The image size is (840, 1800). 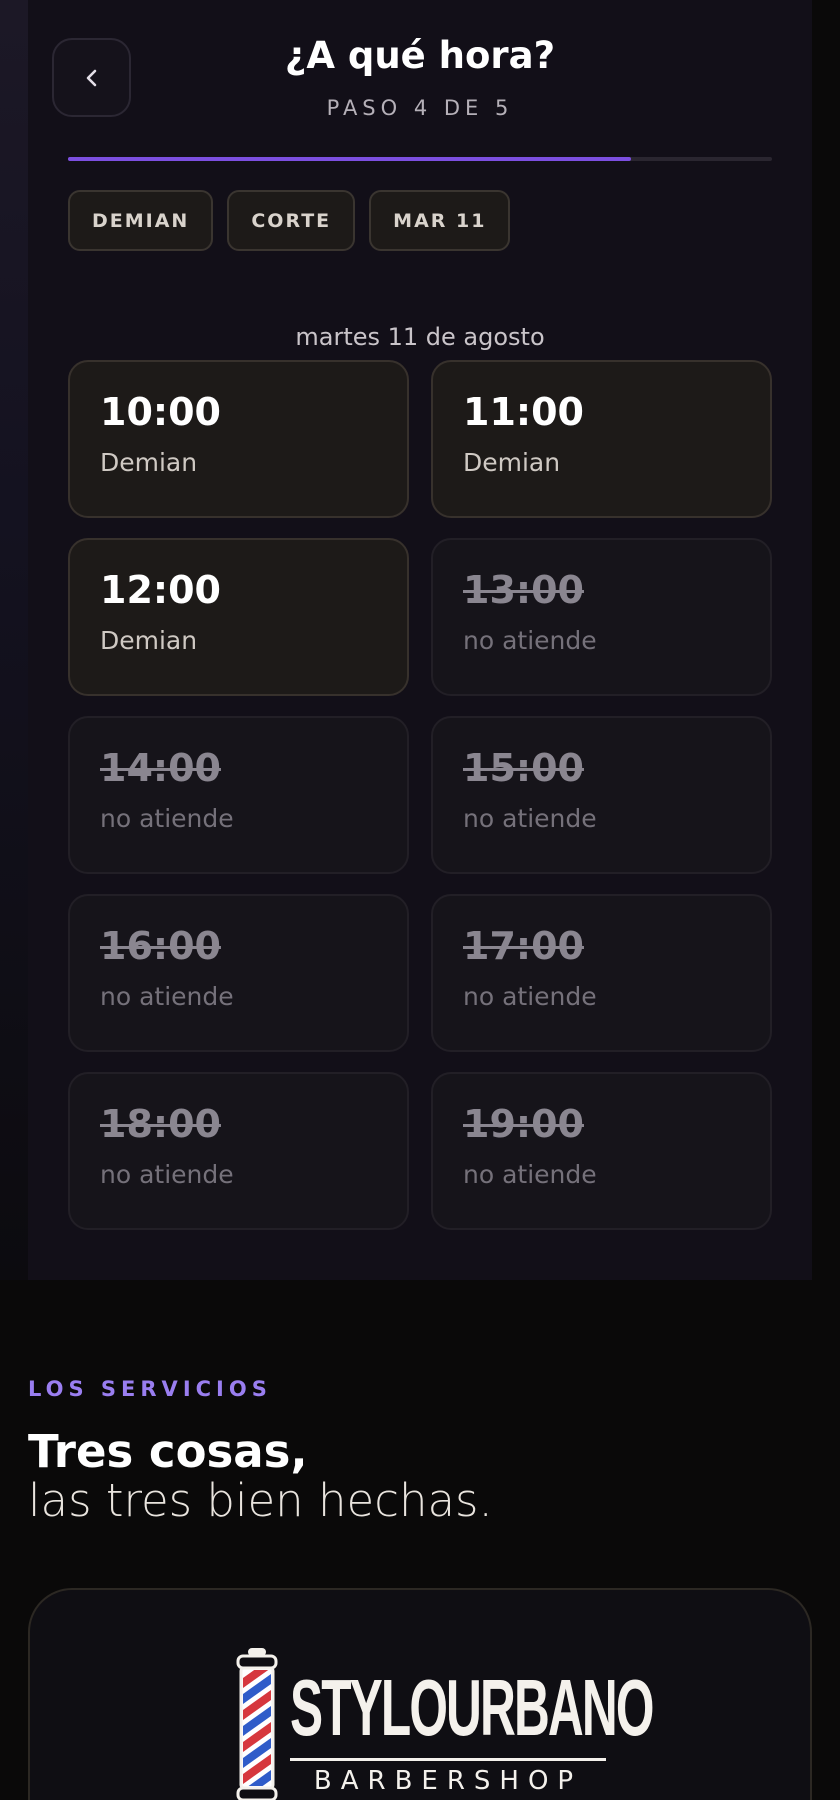 I want to click on date-label: martes 11 de agosto, so click(x=420, y=337).